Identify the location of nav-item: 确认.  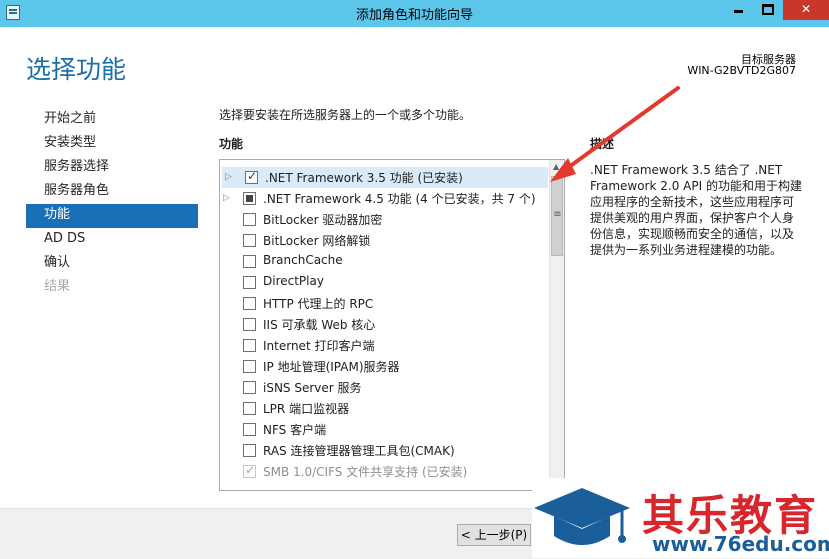
(112, 264).